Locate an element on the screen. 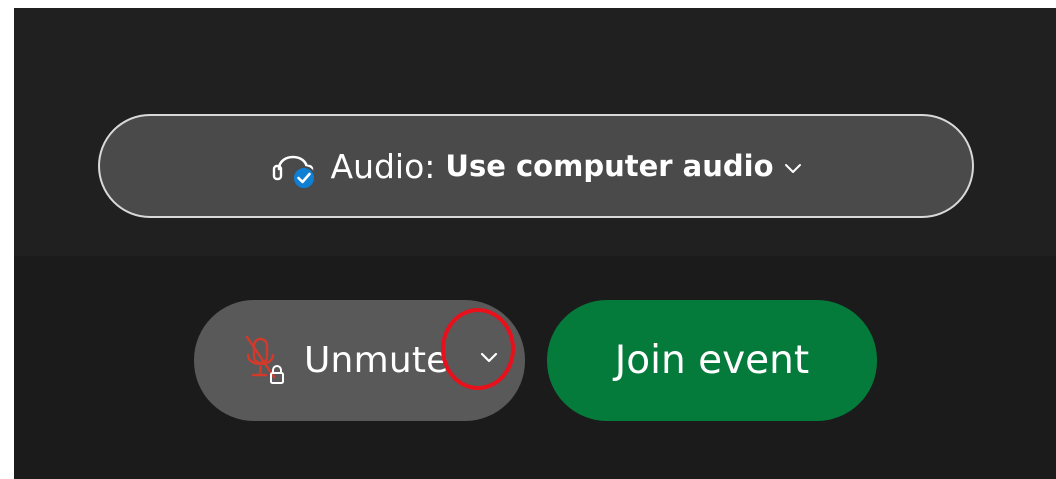 The width and height of the screenshot is (1056, 479). unmute-label: Unmute is located at coordinates (376, 360).